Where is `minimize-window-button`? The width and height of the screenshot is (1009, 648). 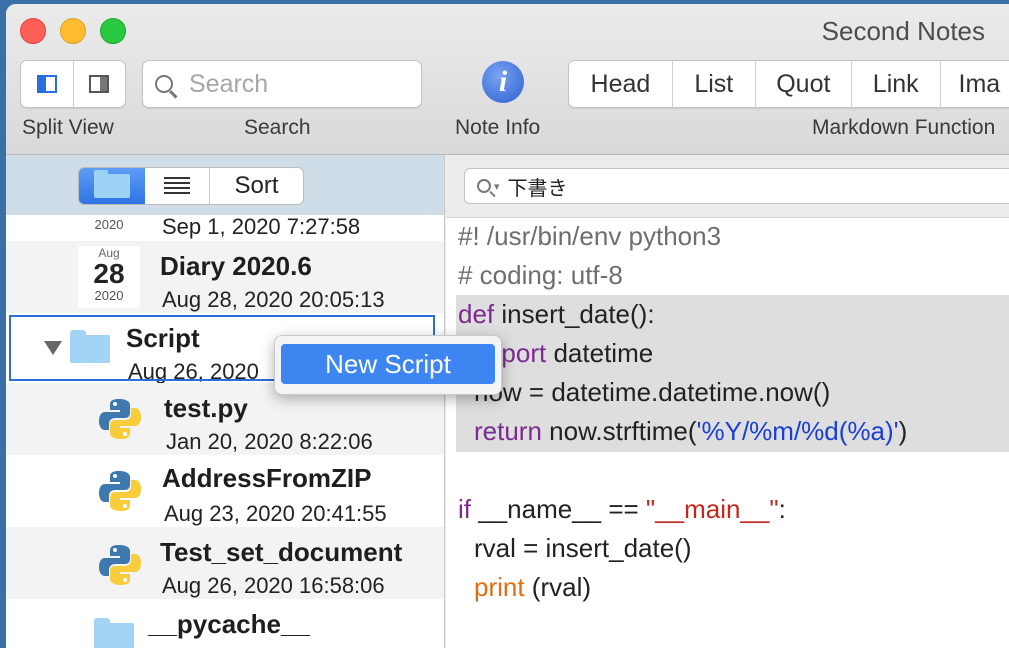
minimize-window-button is located at coordinates (73, 31).